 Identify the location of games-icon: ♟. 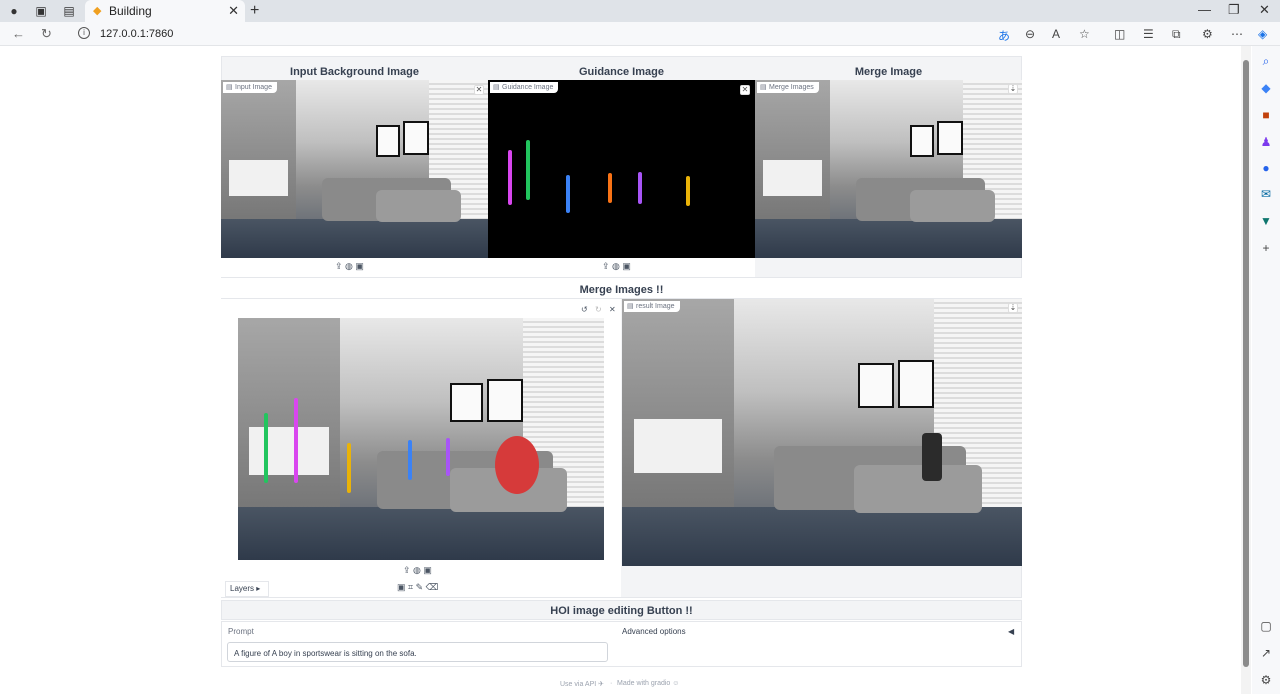
(1266, 142).